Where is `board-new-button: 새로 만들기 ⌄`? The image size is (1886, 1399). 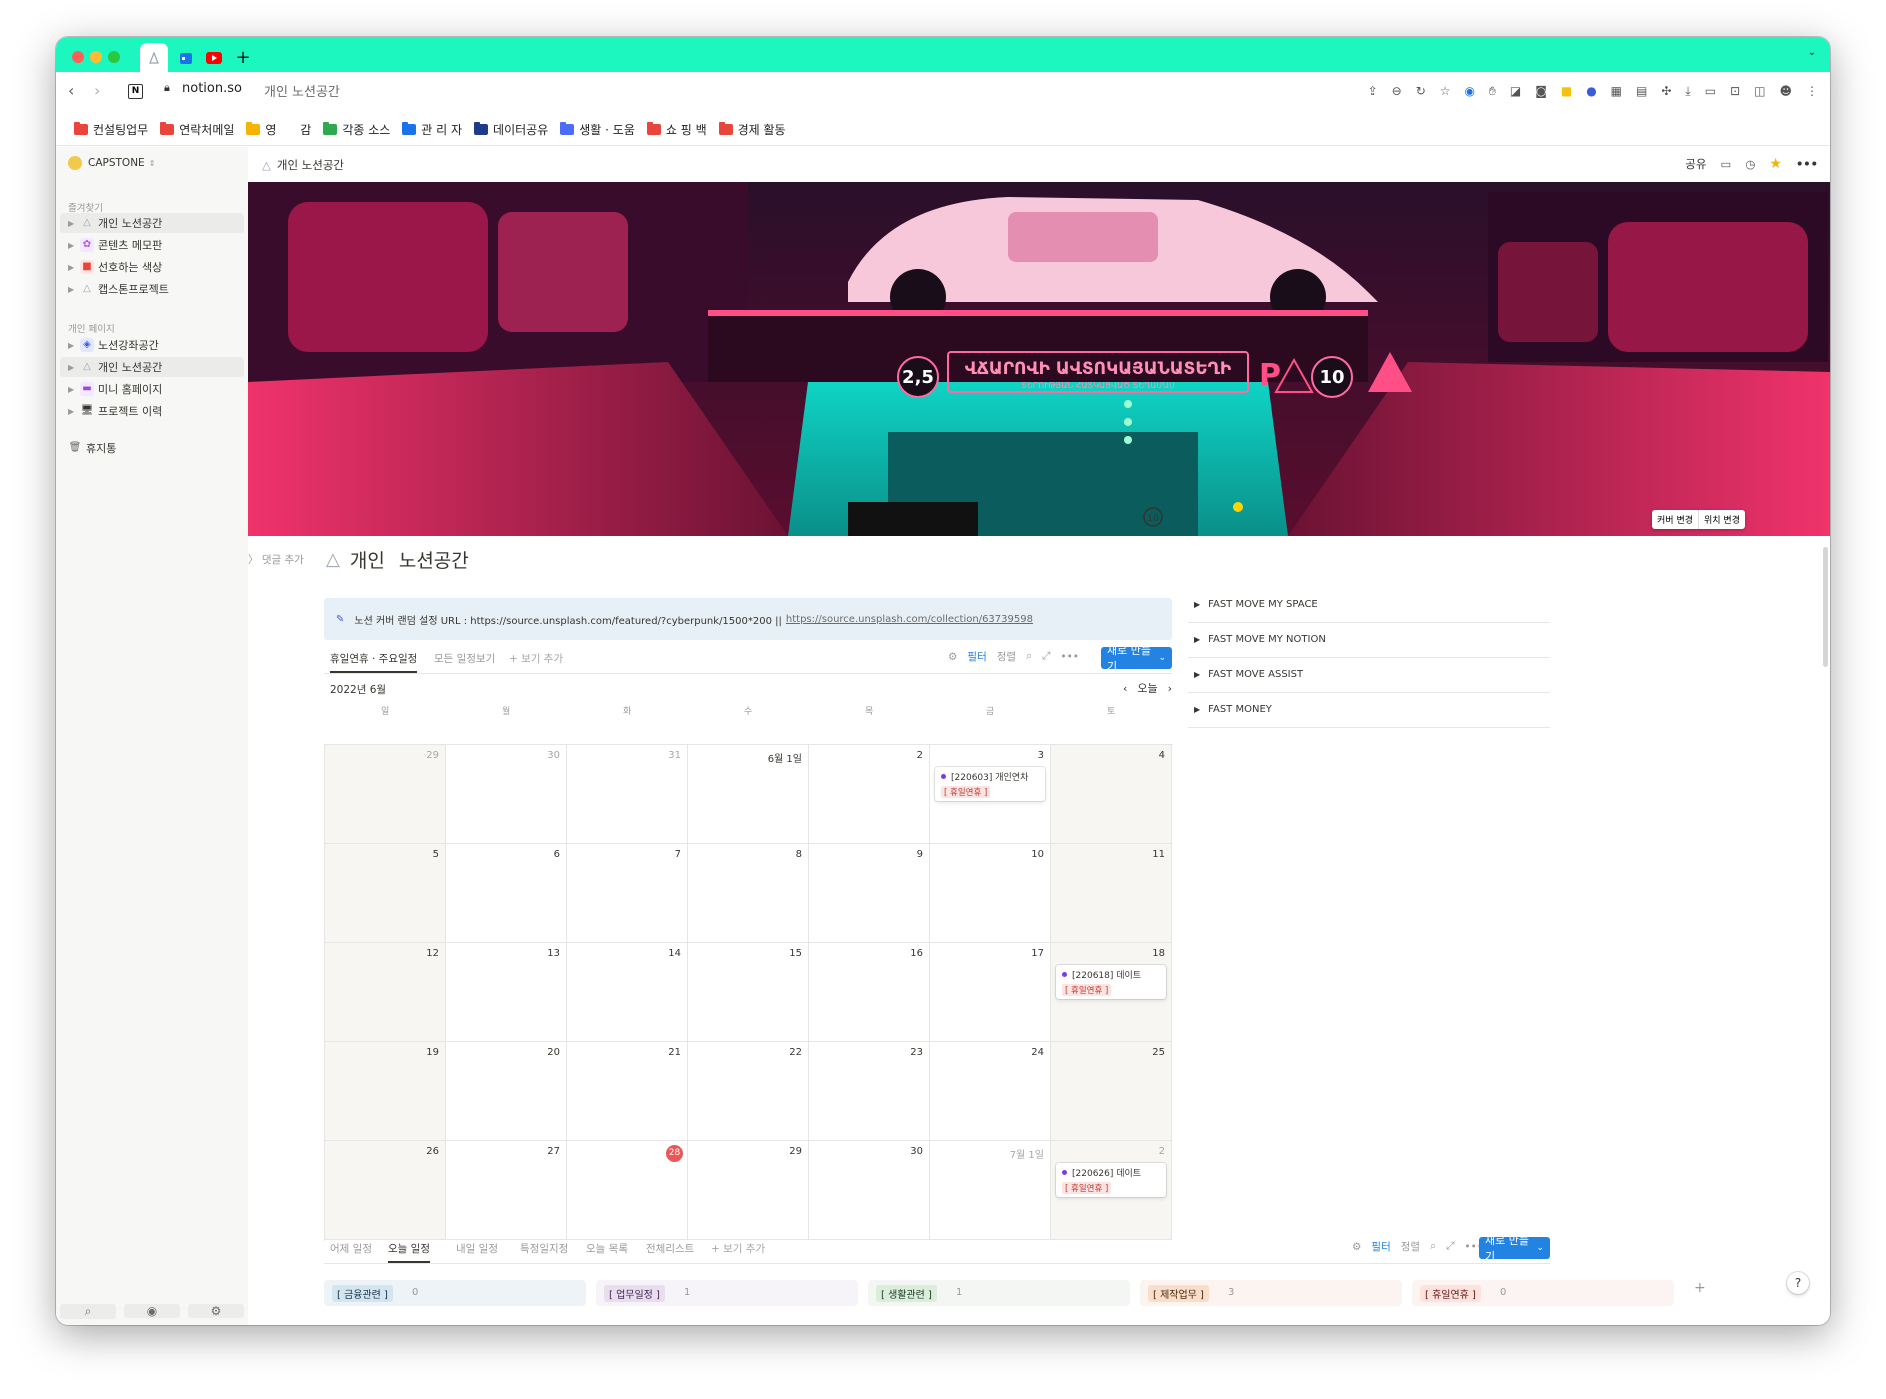 board-new-button: 새로 만들기 ⌄ is located at coordinates (1514, 1248).